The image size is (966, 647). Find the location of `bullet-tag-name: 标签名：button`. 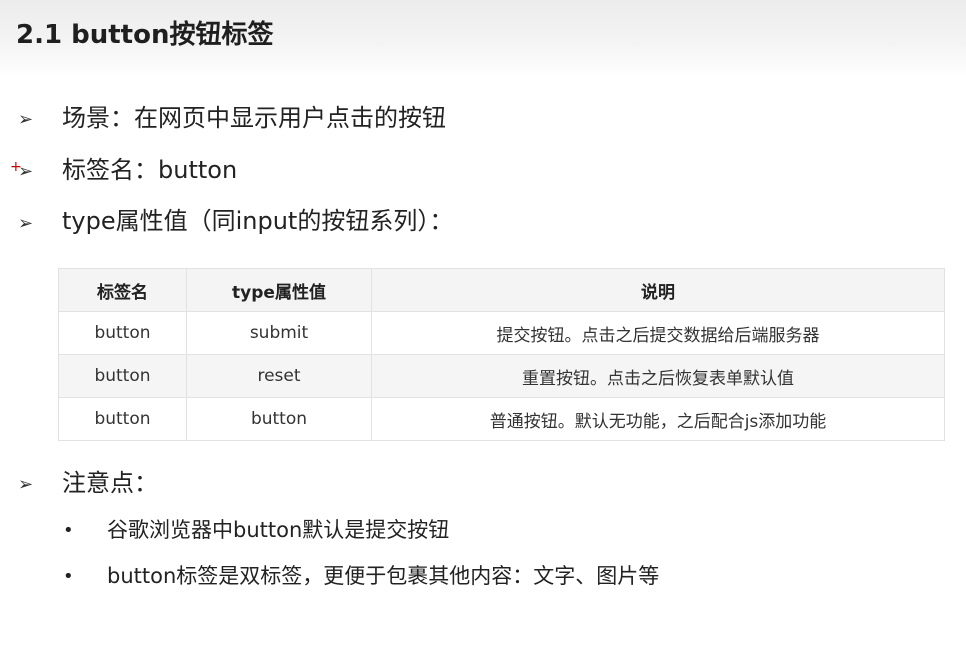

bullet-tag-name: 标签名：button is located at coordinates (150, 170).